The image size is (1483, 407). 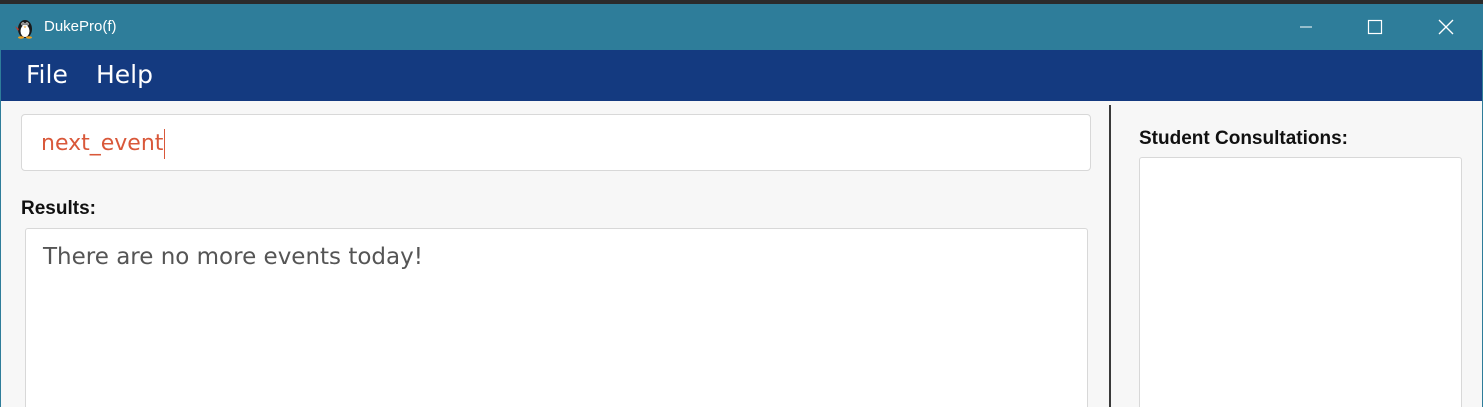 I want to click on minimize-button, so click(x=1306, y=27).